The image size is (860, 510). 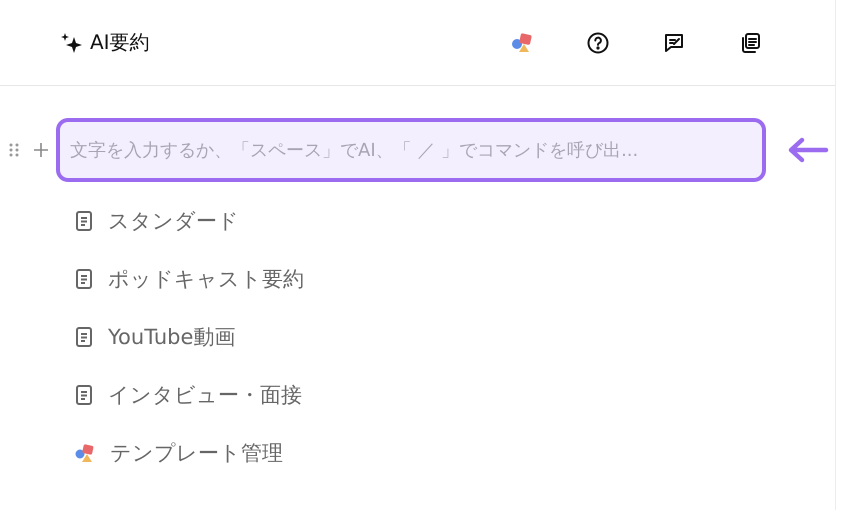 I want to click on template-item: YouTube動画, so click(x=172, y=337).